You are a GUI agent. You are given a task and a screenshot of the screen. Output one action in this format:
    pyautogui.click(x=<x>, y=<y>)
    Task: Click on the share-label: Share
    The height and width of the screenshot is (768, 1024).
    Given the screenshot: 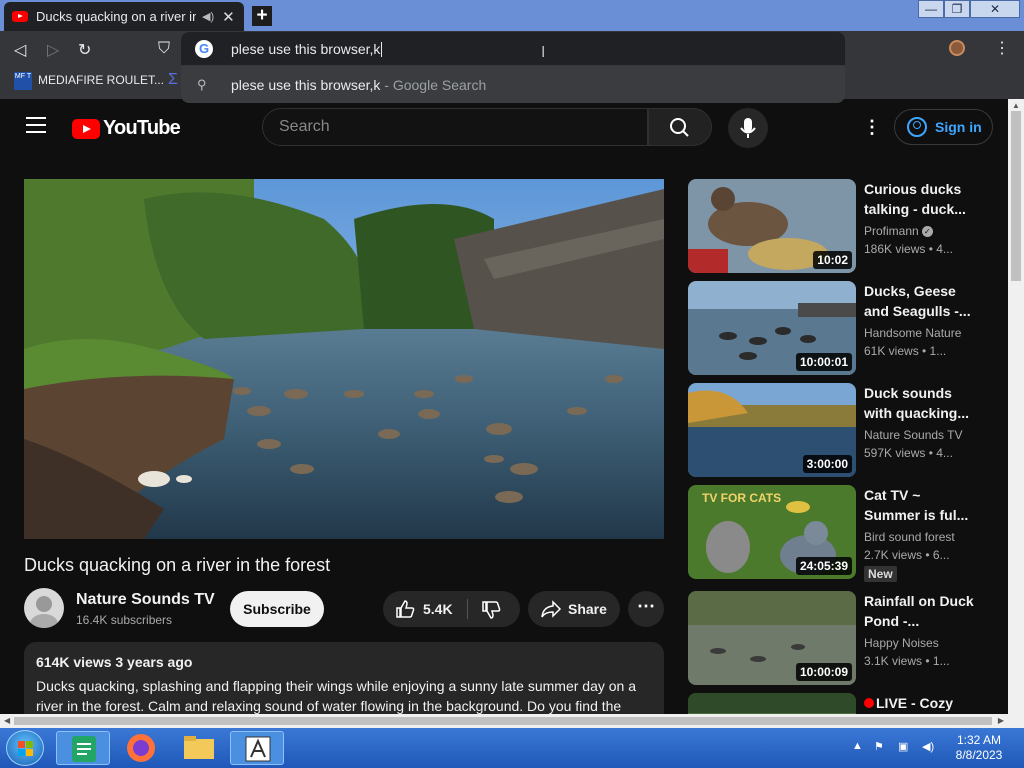 What is the action you would take?
    pyautogui.click(x=587, y=609)
    